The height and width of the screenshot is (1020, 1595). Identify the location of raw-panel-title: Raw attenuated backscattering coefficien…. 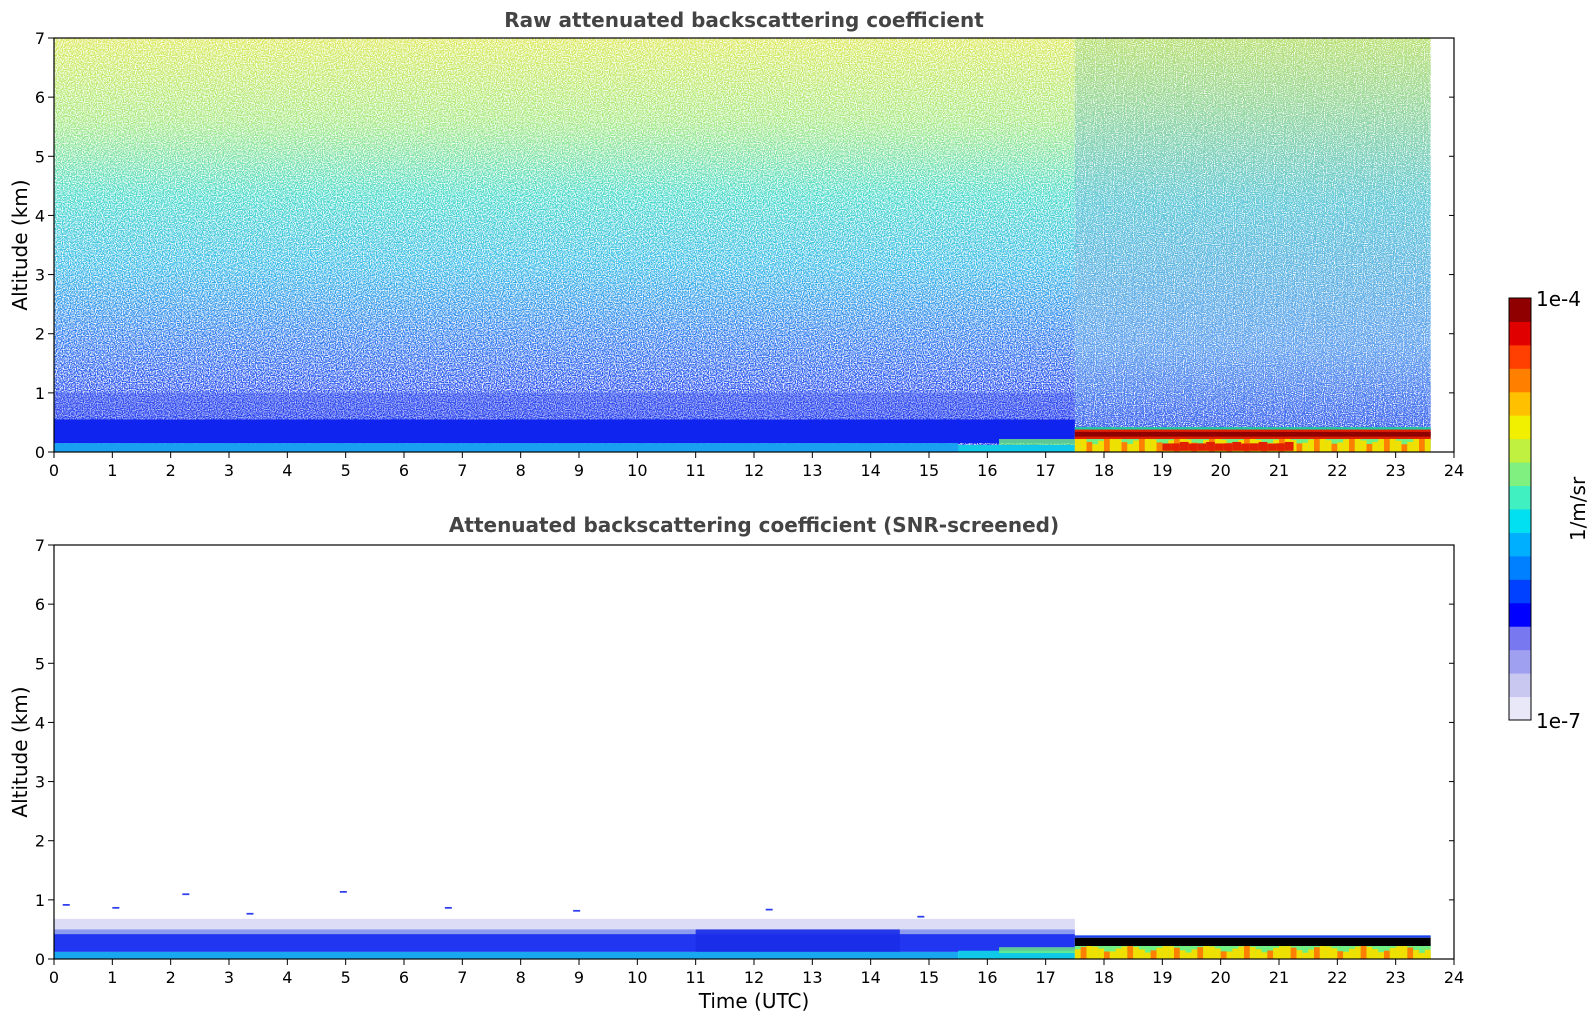
(744, 20).